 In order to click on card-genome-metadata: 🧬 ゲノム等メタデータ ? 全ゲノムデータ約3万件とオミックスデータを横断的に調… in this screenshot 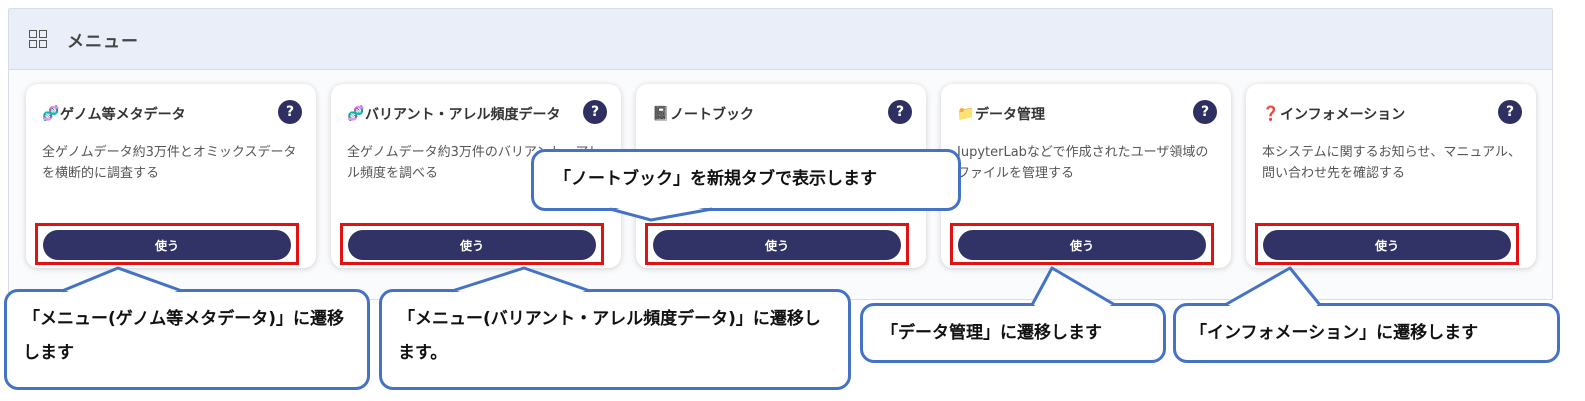, I will do `click(171, 176)`.